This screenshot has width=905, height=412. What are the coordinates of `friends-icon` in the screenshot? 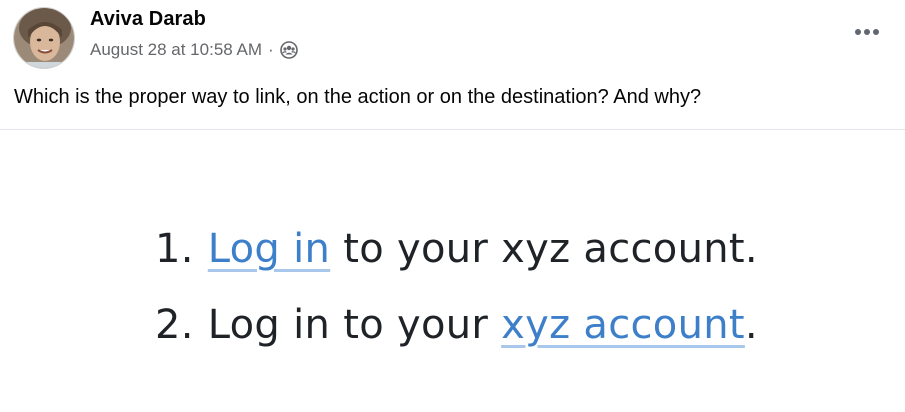 It's located at (288, 50).